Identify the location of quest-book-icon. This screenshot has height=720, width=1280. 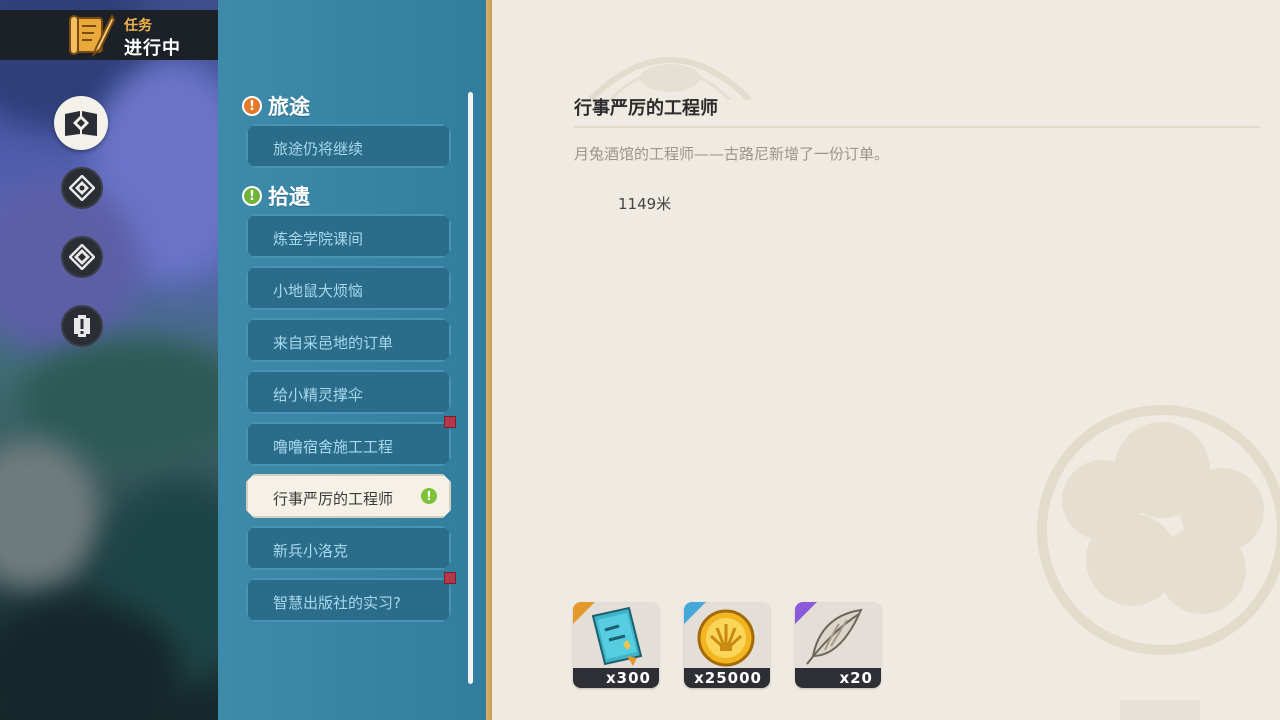
(81, 123).